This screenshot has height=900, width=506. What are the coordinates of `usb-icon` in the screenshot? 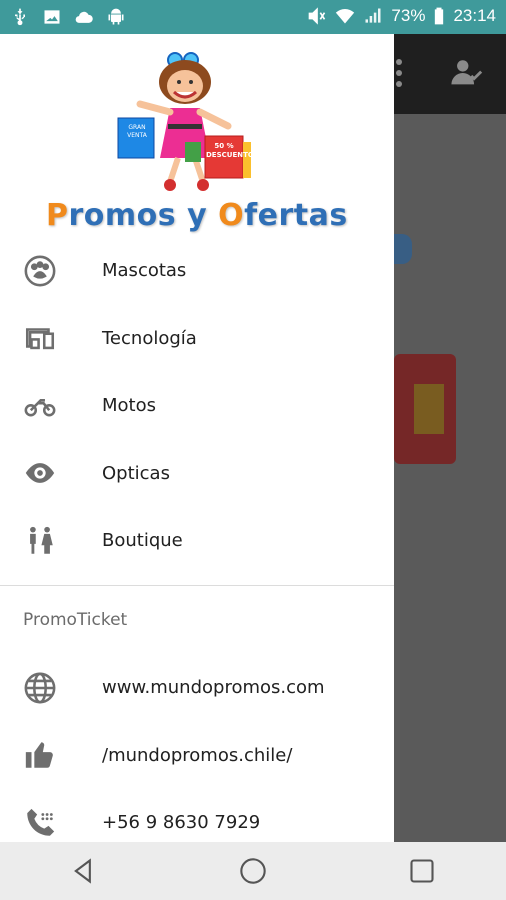 It's located at (20, 17).